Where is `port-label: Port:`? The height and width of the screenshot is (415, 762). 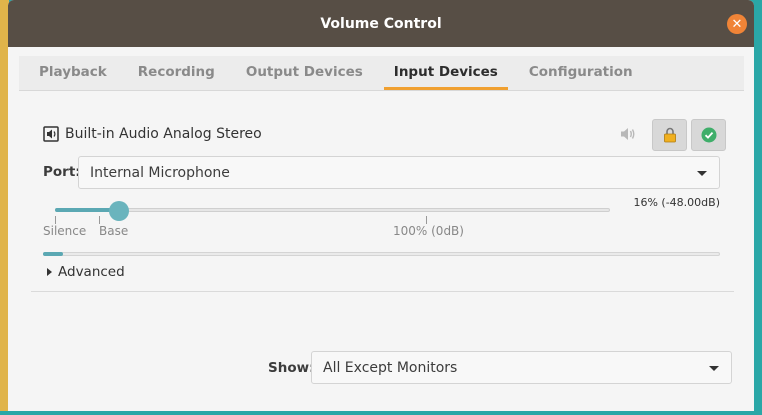
port-label: Port: is located at coordinates (62, 172).